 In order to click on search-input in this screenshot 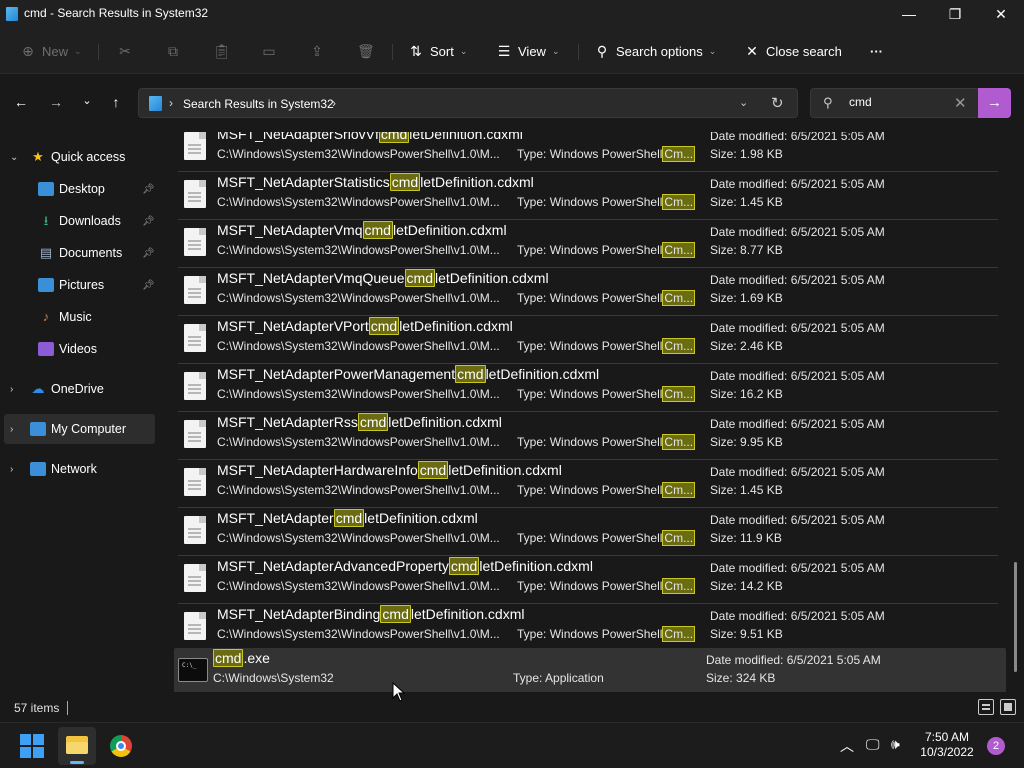, I will do `click(899, 102)`.